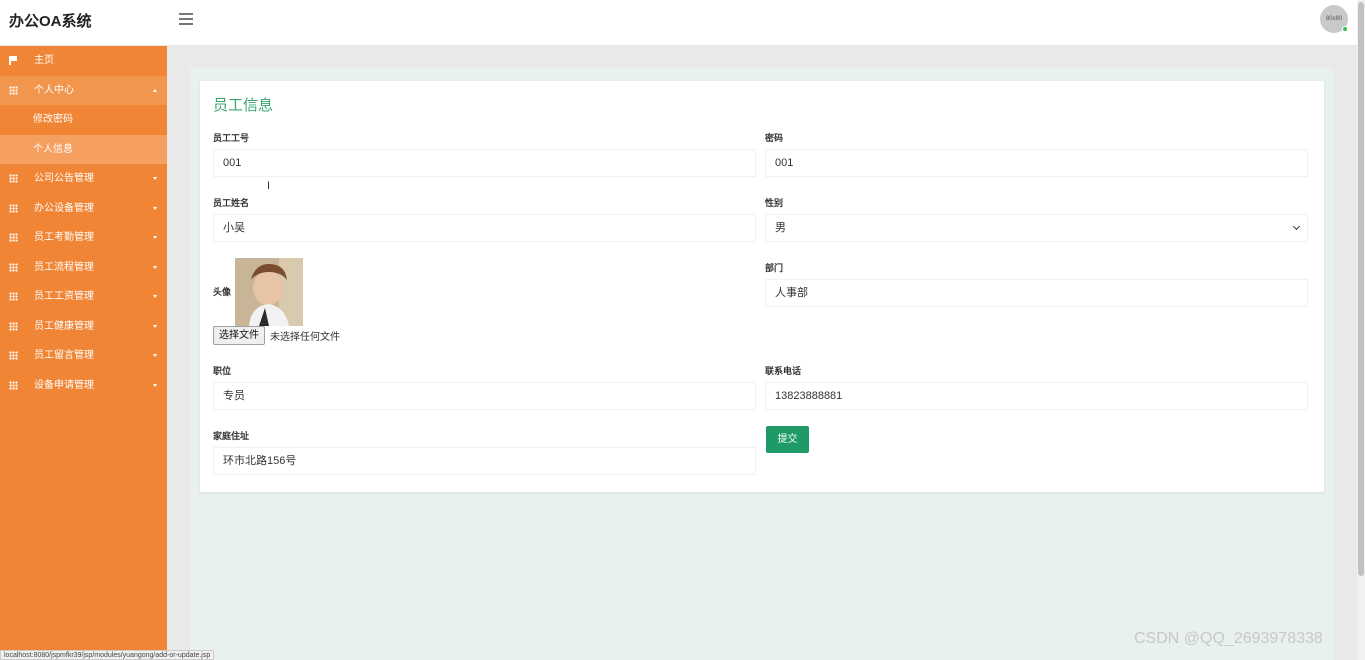 This screenshot has width=1365, height=660. I want to click on sidebar-item-workflow: 员工流程管理, so click(83, 268).